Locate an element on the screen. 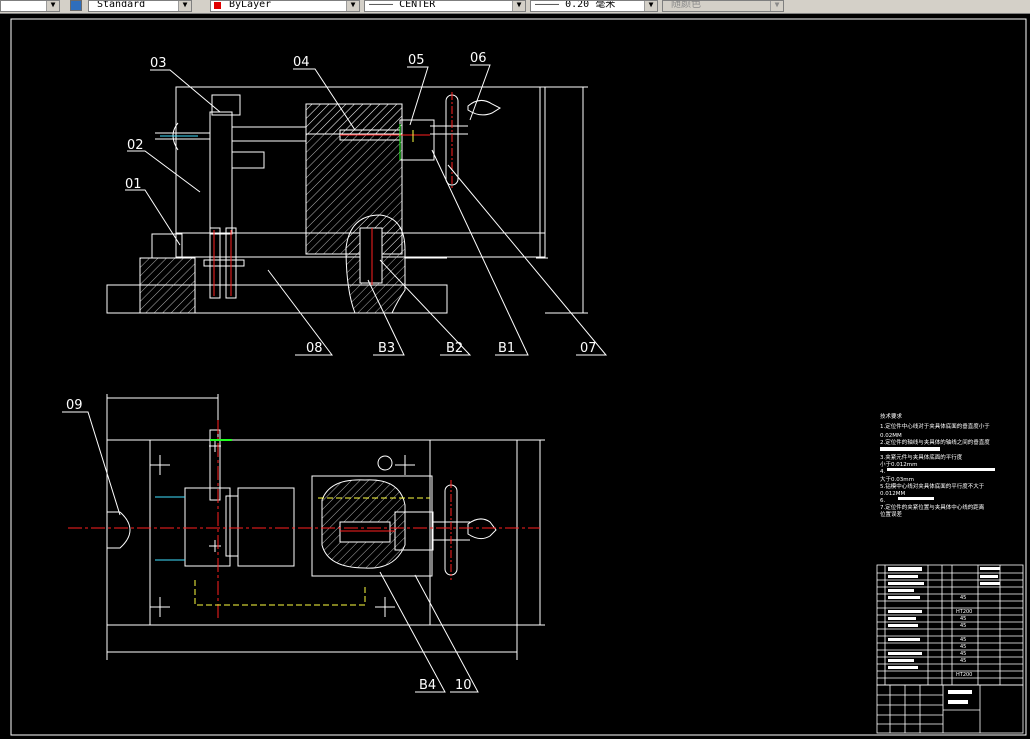  note-line-6: 4. is located at coordinates (882, 472).